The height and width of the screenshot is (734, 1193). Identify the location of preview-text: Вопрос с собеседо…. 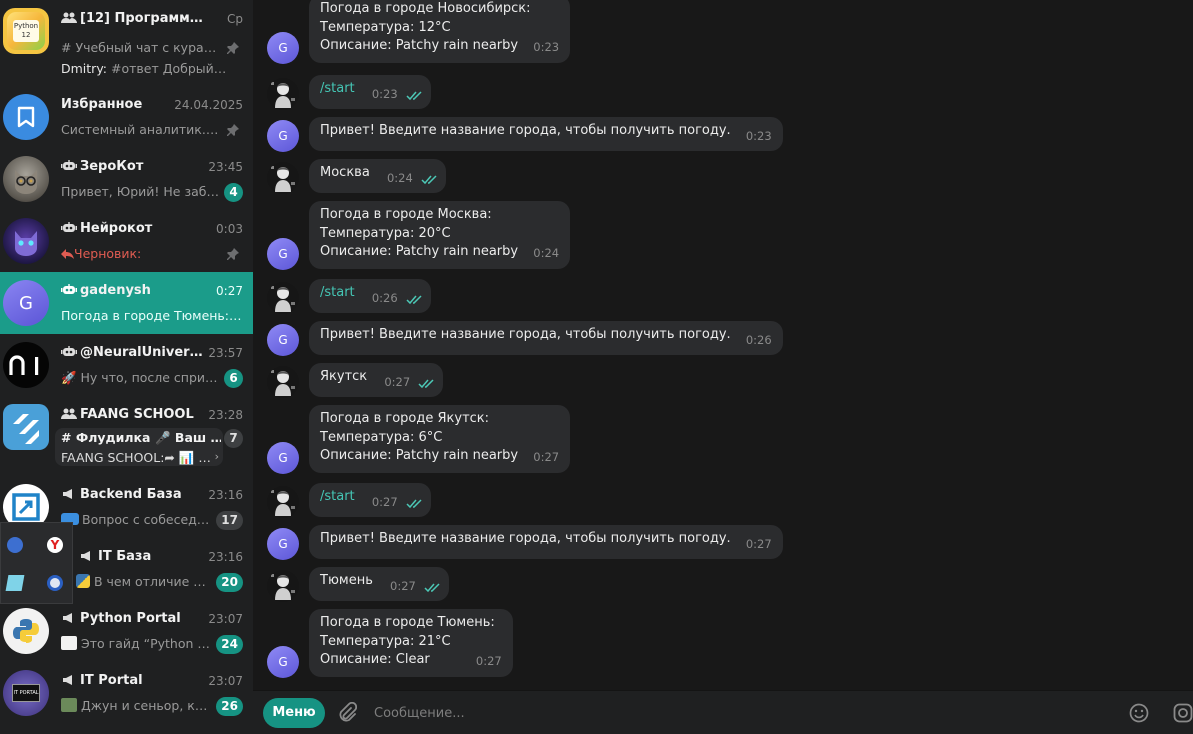
(147, 519).